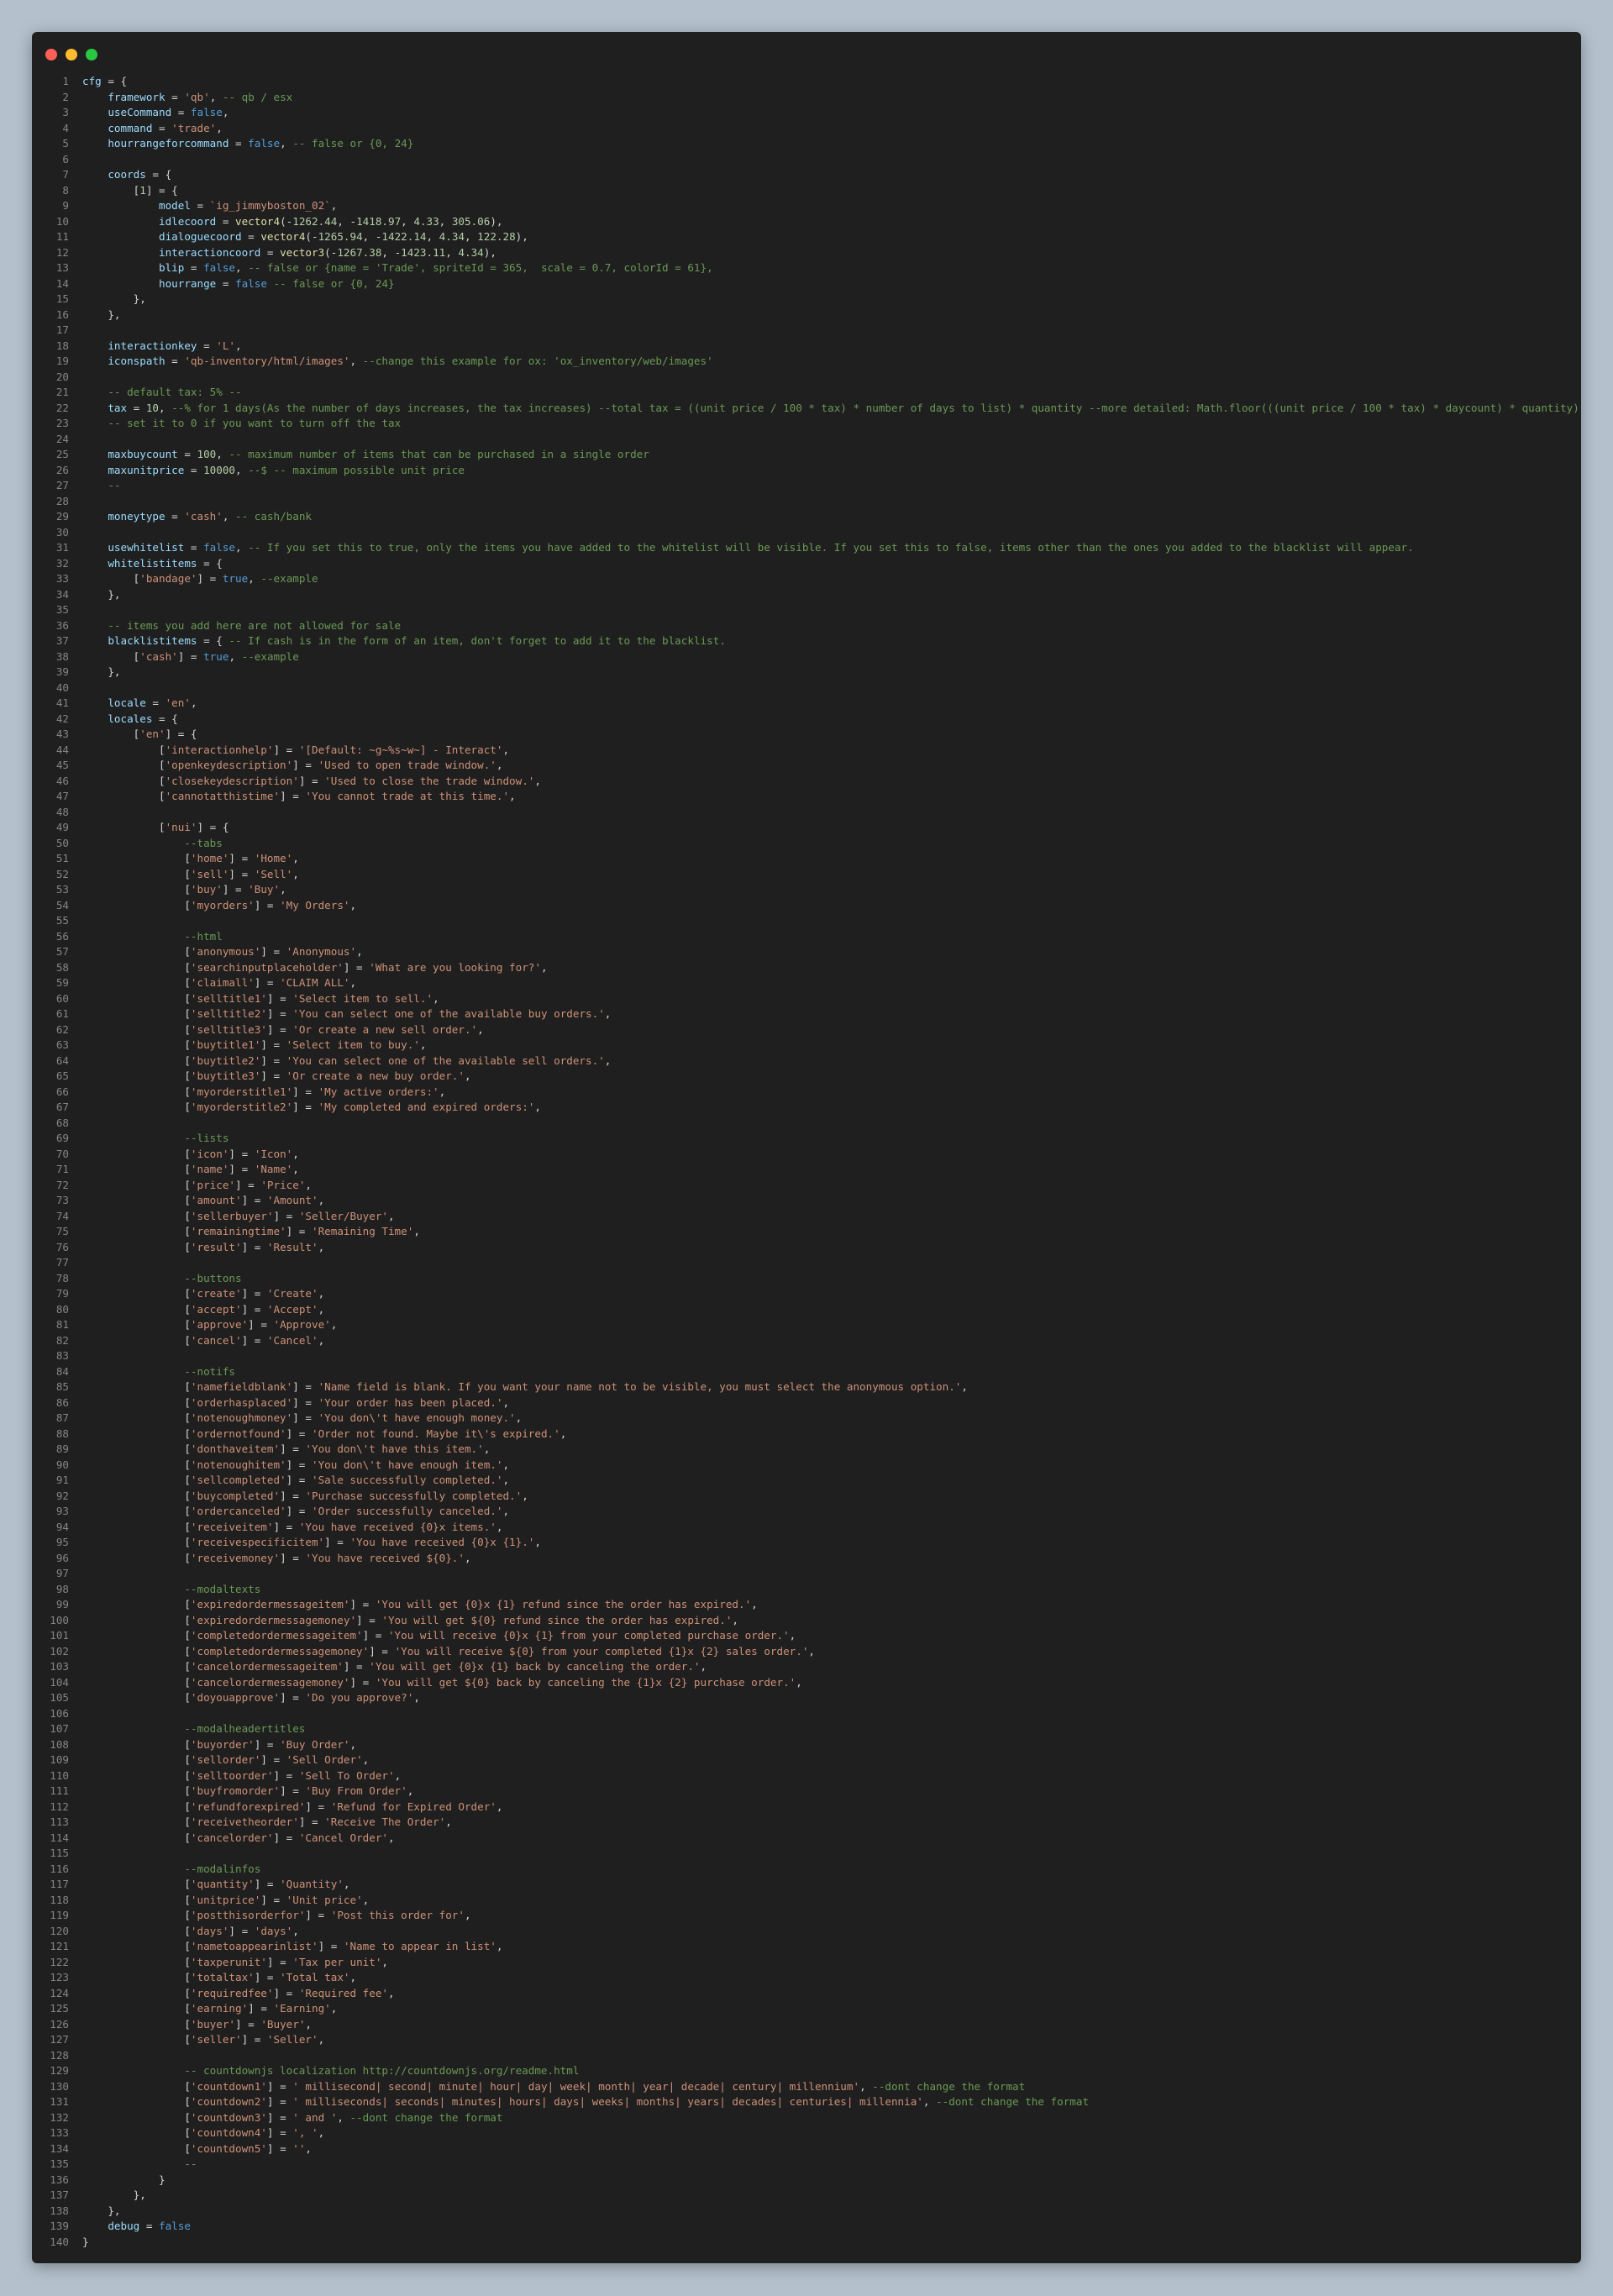 The height and width of the screenshot is (2296, 1613). I want to click on code-line: 42 locales = {, so click(806, 720).